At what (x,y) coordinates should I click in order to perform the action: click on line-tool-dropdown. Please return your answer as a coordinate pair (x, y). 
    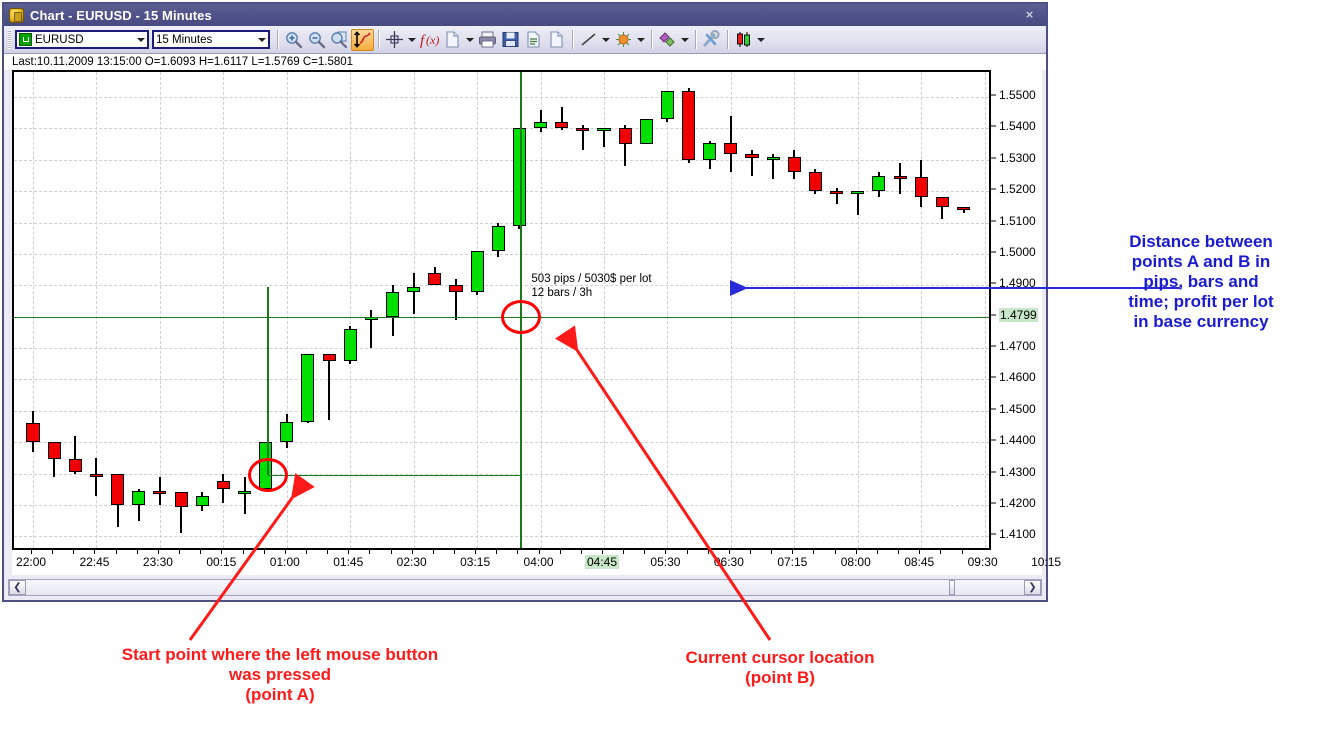
    Looking at the image, I should click on (606, 40).